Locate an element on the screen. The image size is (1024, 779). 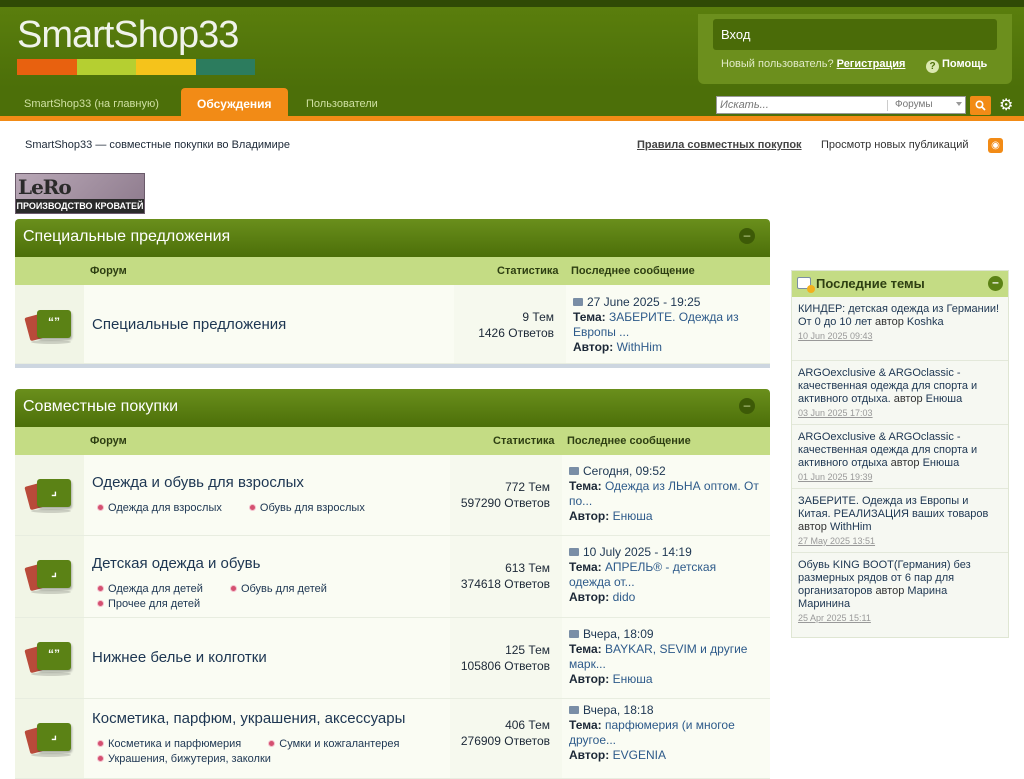
reply-count: 1426 Ответов is located at coordinates (516, 333).